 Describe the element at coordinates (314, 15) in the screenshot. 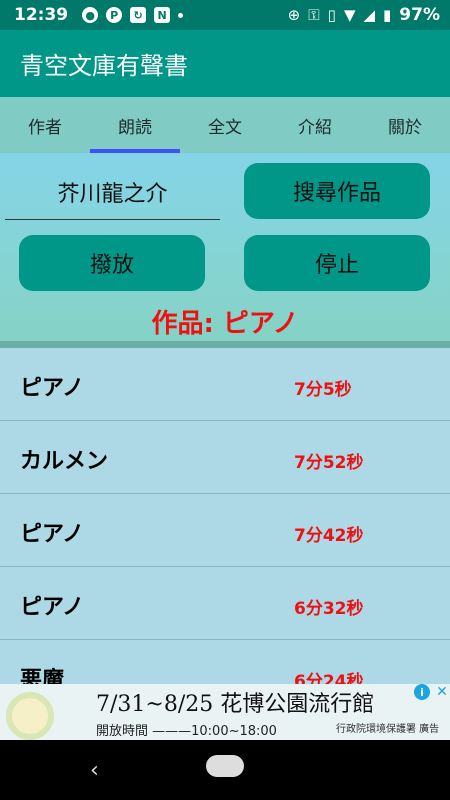

I see `key-icon: ⚿` at that location.